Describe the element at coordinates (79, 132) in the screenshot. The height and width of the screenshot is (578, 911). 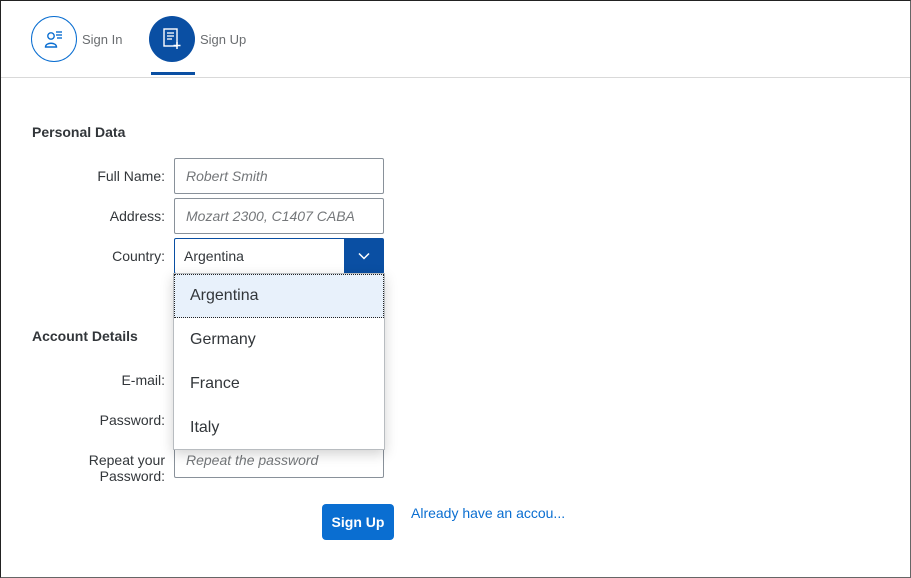
I see `personal-data-heading: Personal Data` at that location.